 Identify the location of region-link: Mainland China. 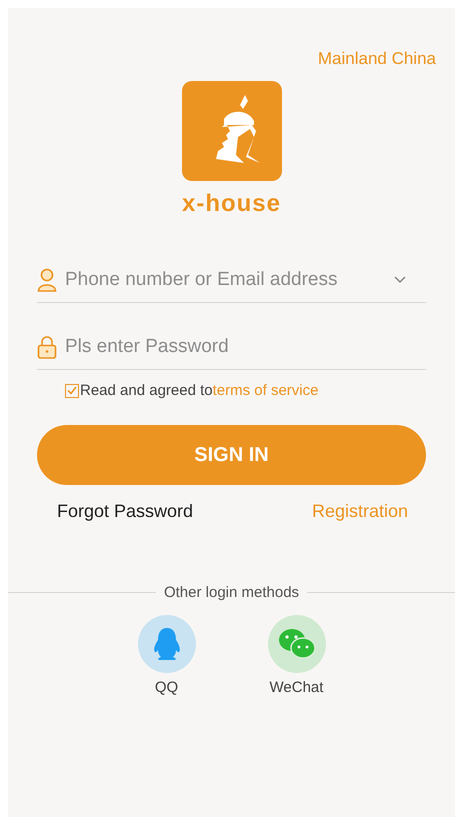
(377, 59).